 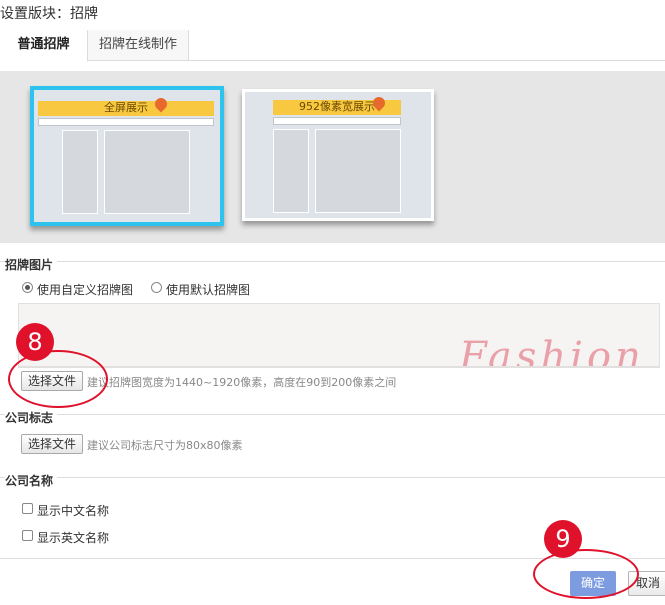 I want to click on dialog-title: 设置版块：招牌, so click(x=49, y=14).